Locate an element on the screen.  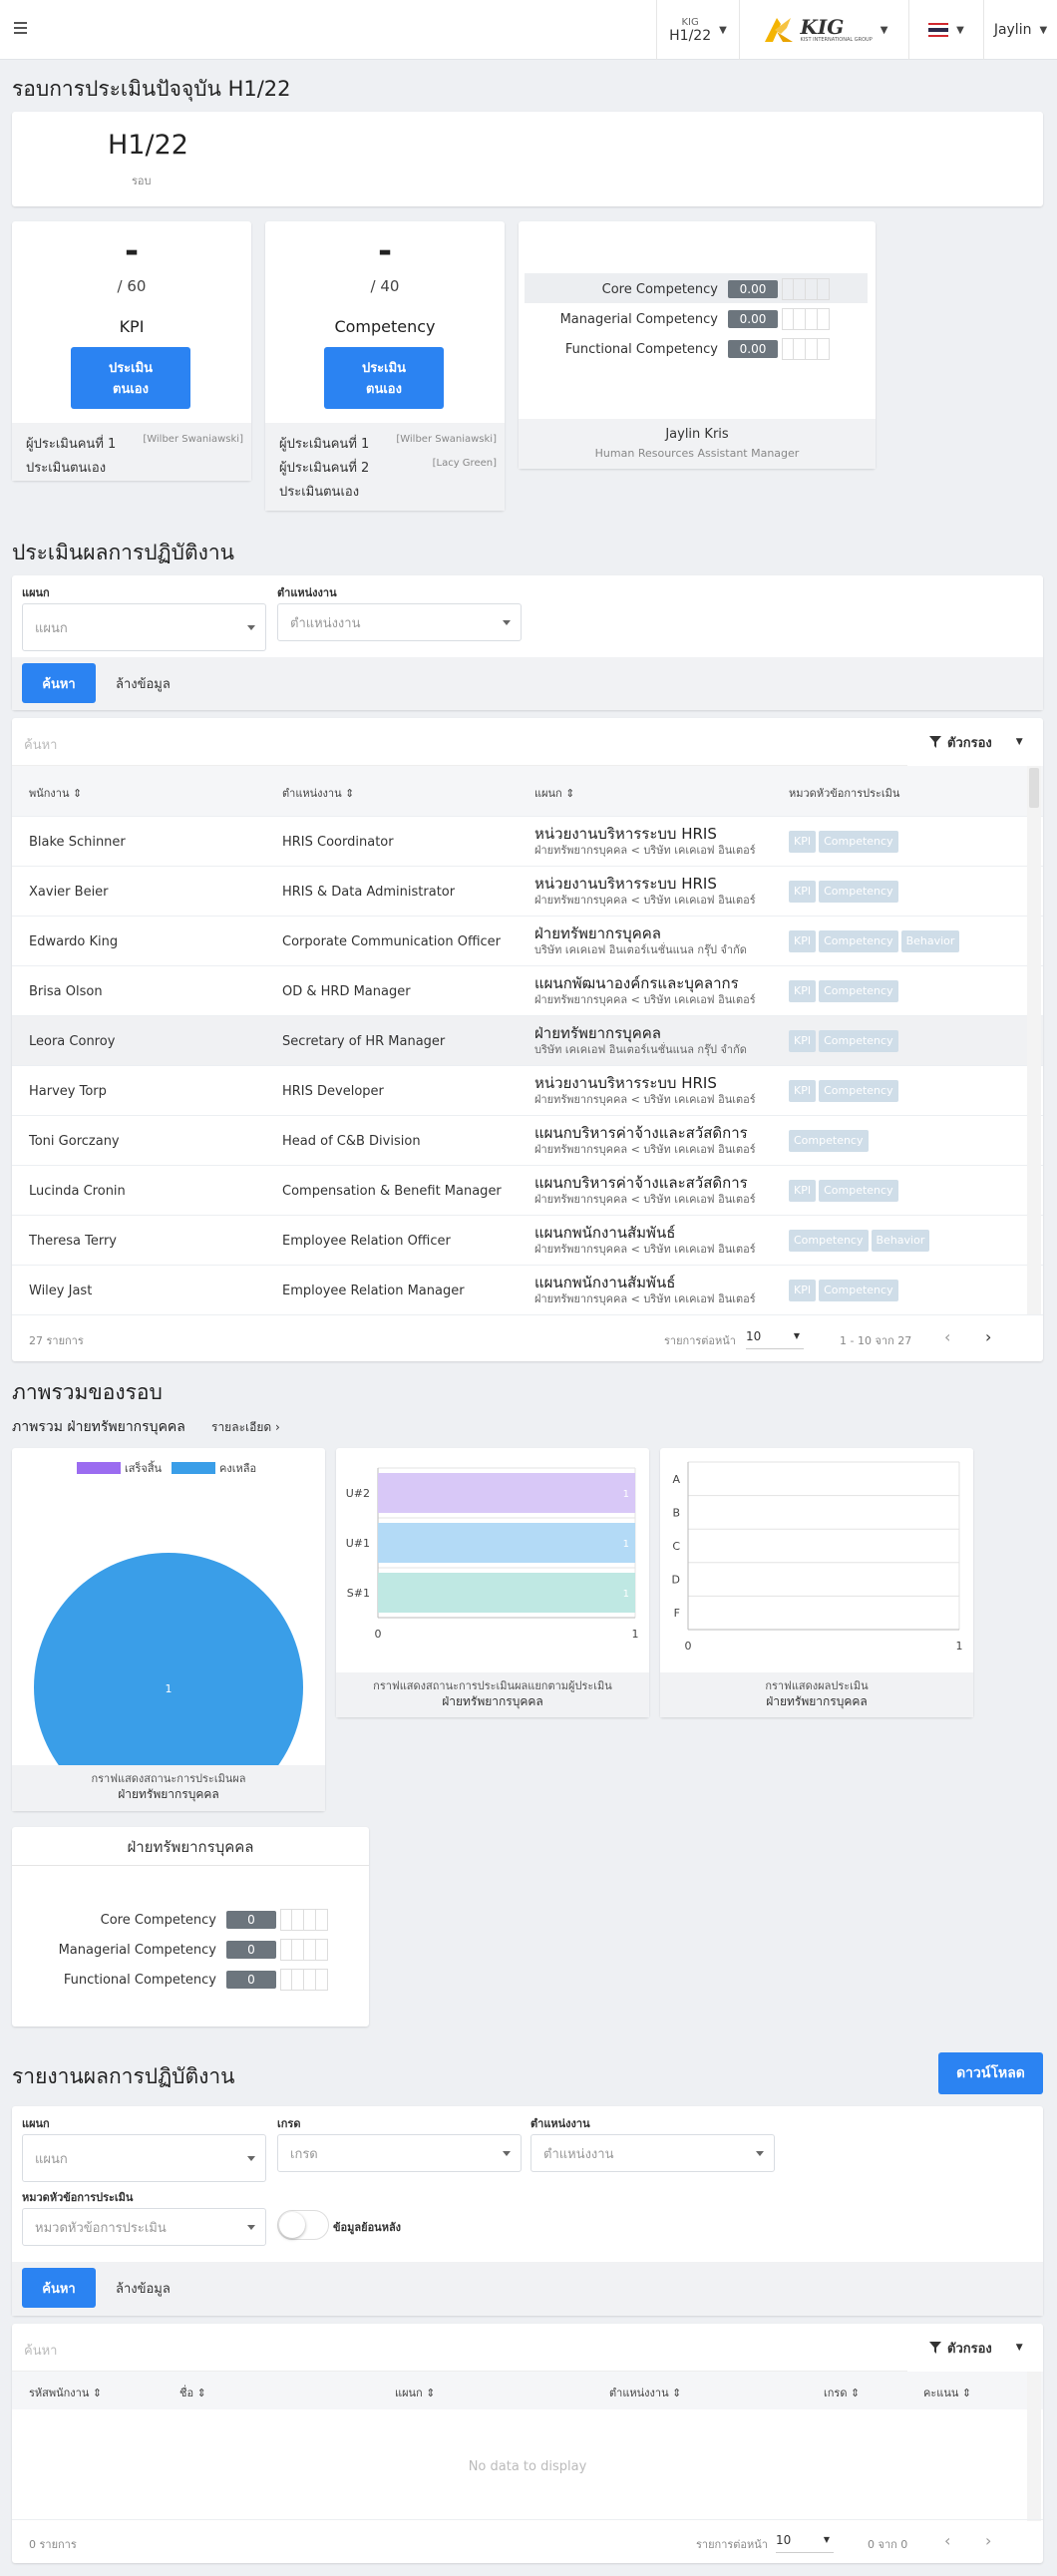
history-toggle is located at coordinates (303, 2225).